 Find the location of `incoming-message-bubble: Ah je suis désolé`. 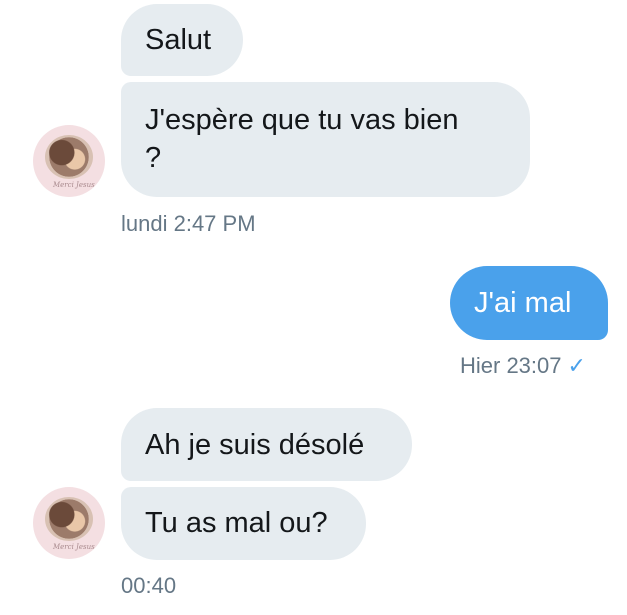

incoming-message-bubble: Ah je suis désolé is located at coordinates (266, 444).